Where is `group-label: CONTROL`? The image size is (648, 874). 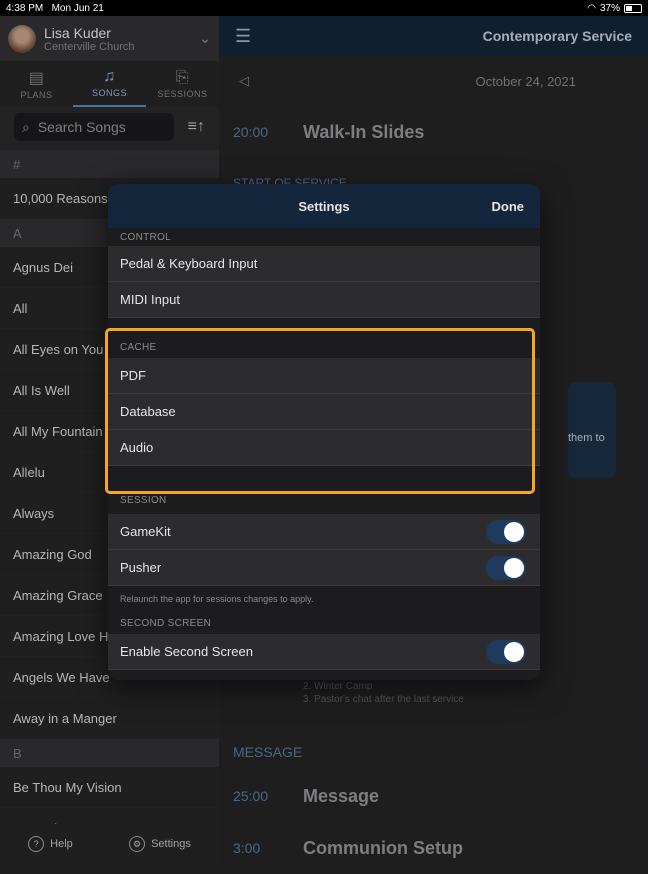
group-label: CONTROL is located at coordinates (145, 237).